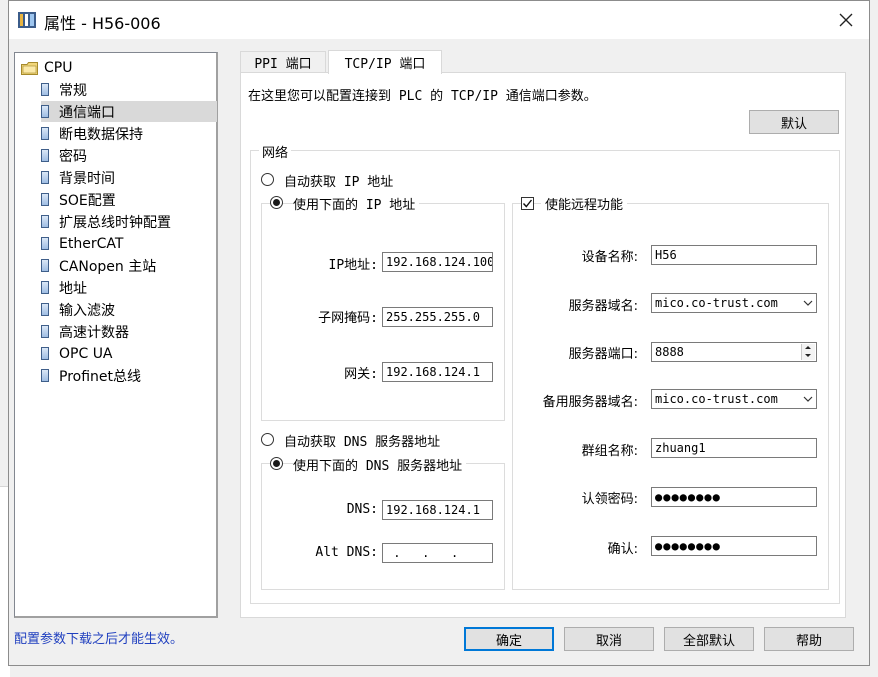  Describe the element at coordinates (603, 354) in the screenshot. I see `server-port-label: 服务器端口:` at that location.